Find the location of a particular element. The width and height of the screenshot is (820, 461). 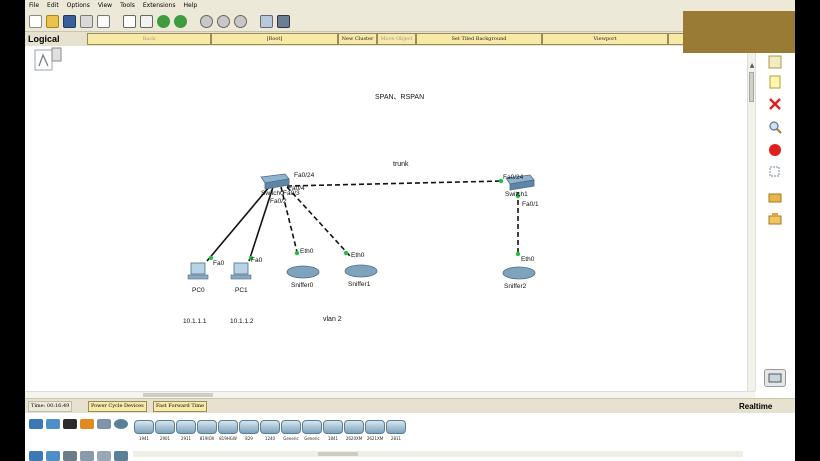

device-model-item: 819IOX is located at coordinates (207, 433).